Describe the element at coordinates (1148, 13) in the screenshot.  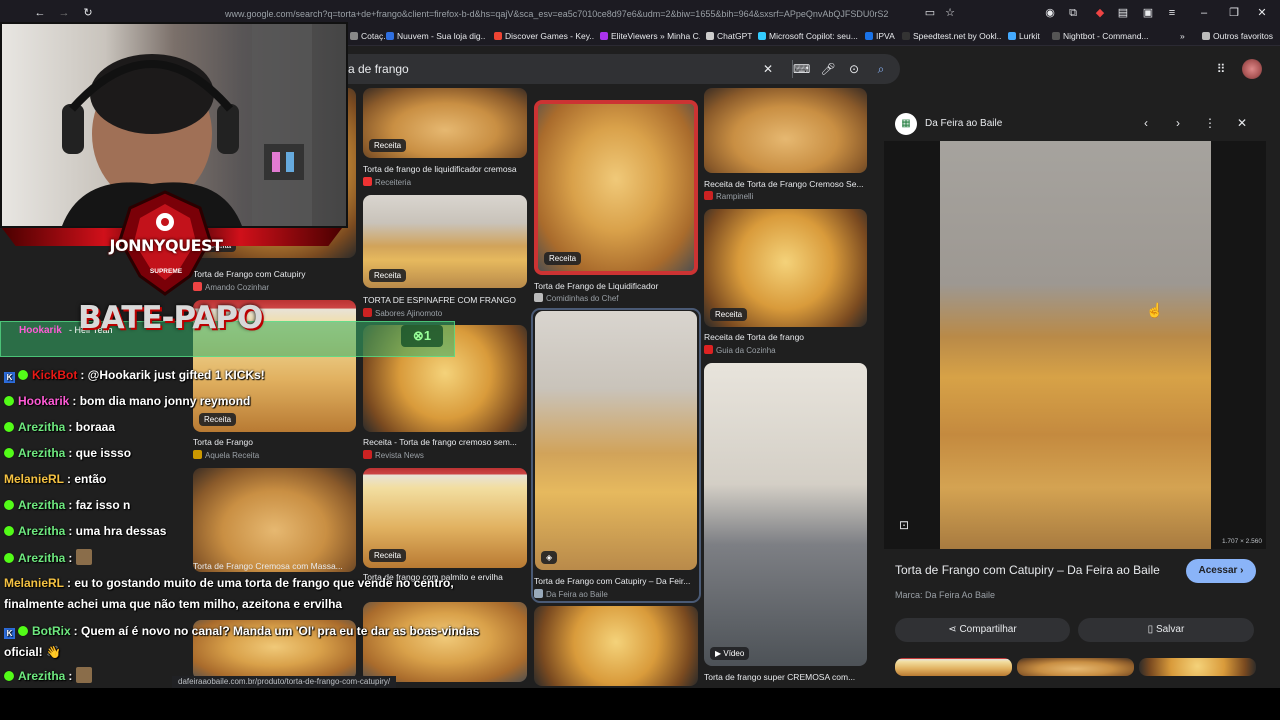
I see `sidebar-icon: ▣` at that location.